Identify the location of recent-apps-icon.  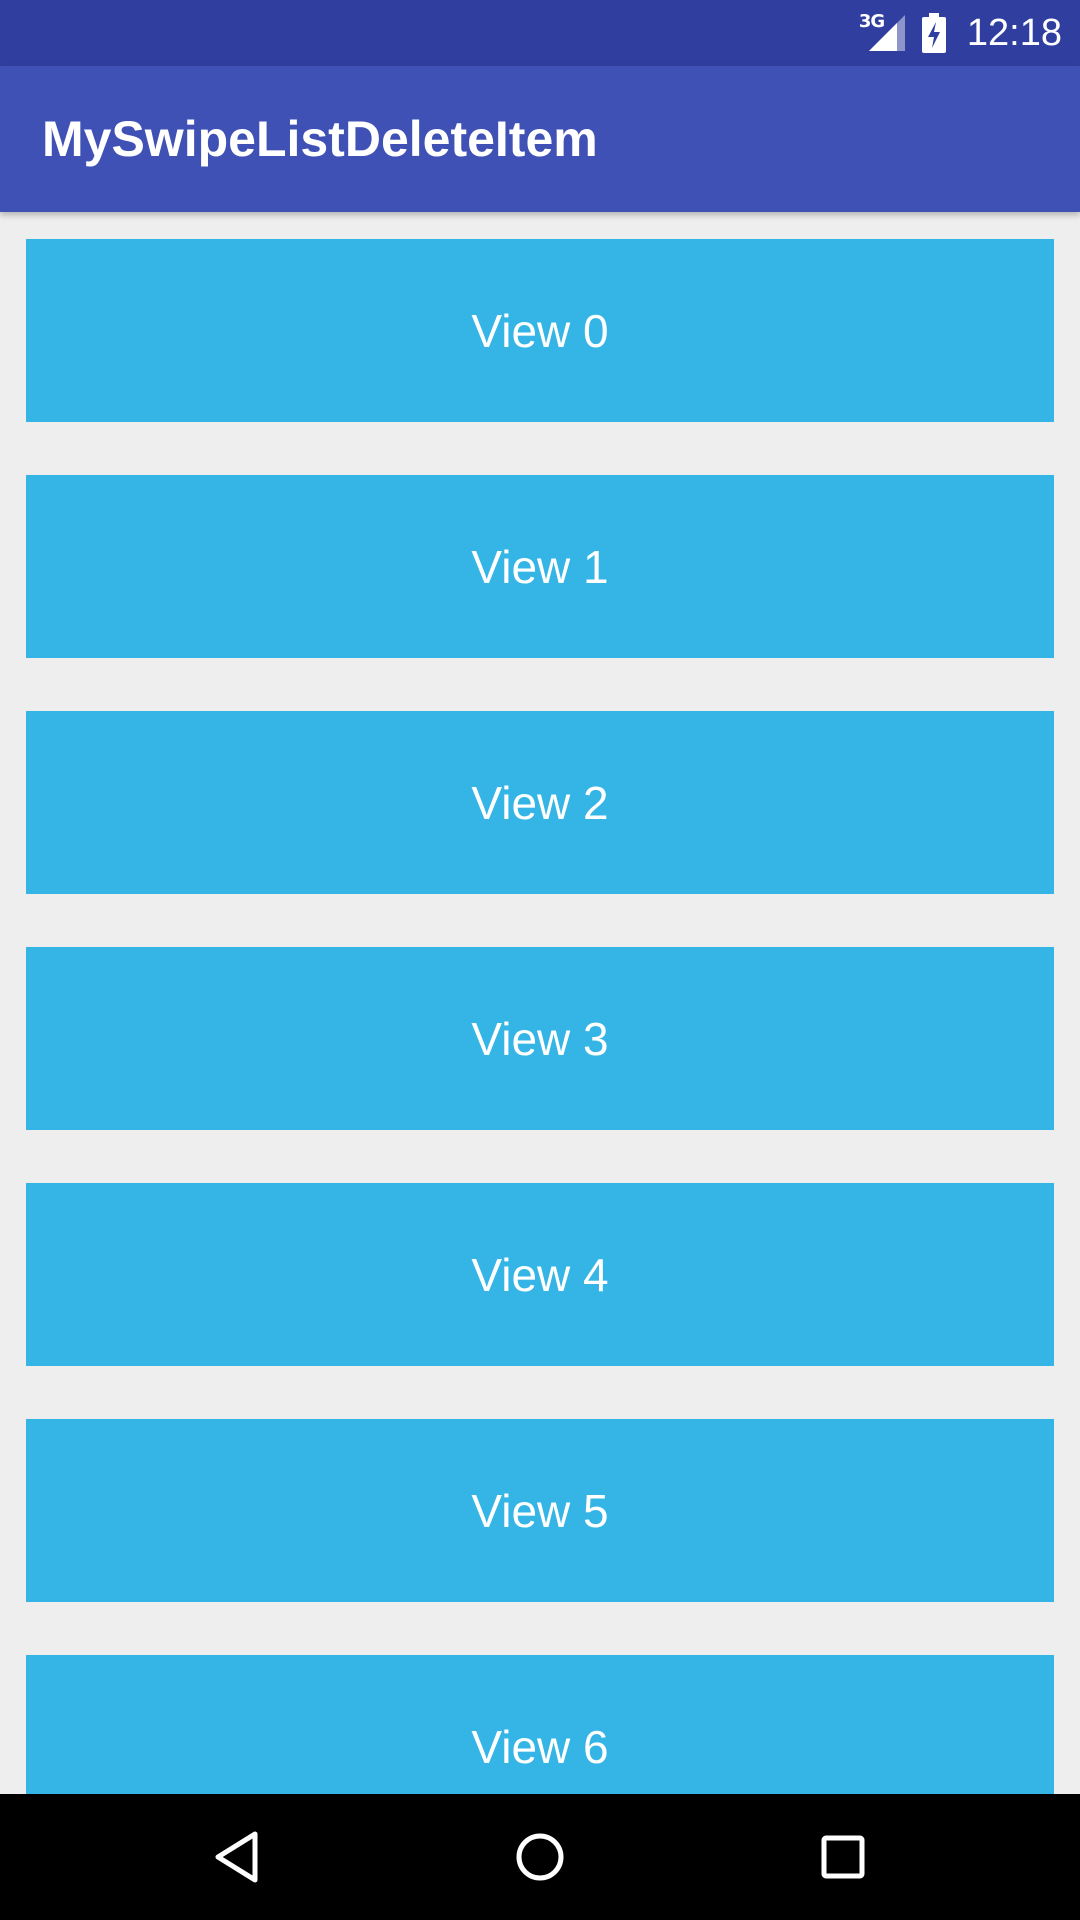
(843, 1857).